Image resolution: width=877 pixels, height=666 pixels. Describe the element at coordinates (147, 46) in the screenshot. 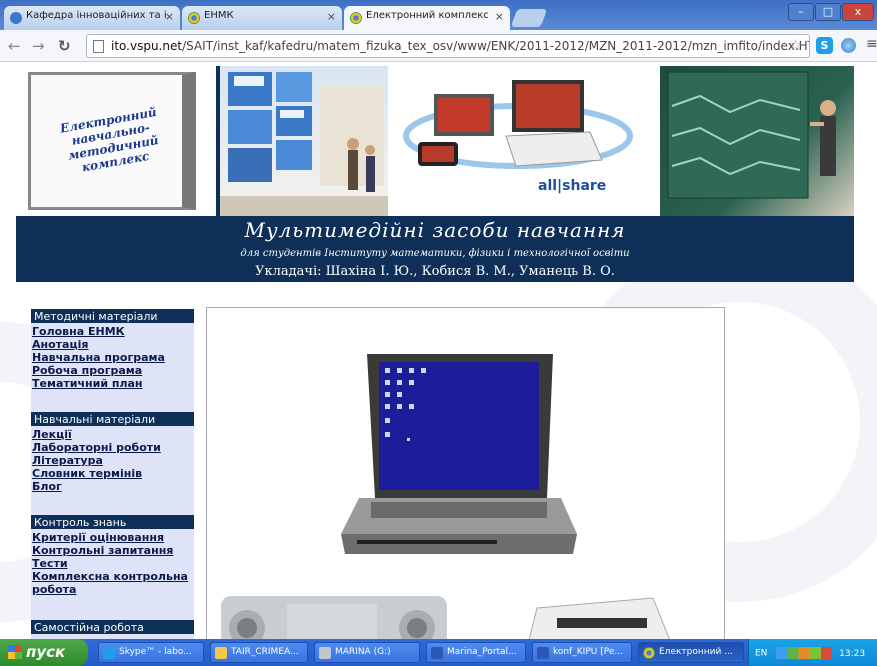

I see `url-host: ito.vspu.net` at that location.